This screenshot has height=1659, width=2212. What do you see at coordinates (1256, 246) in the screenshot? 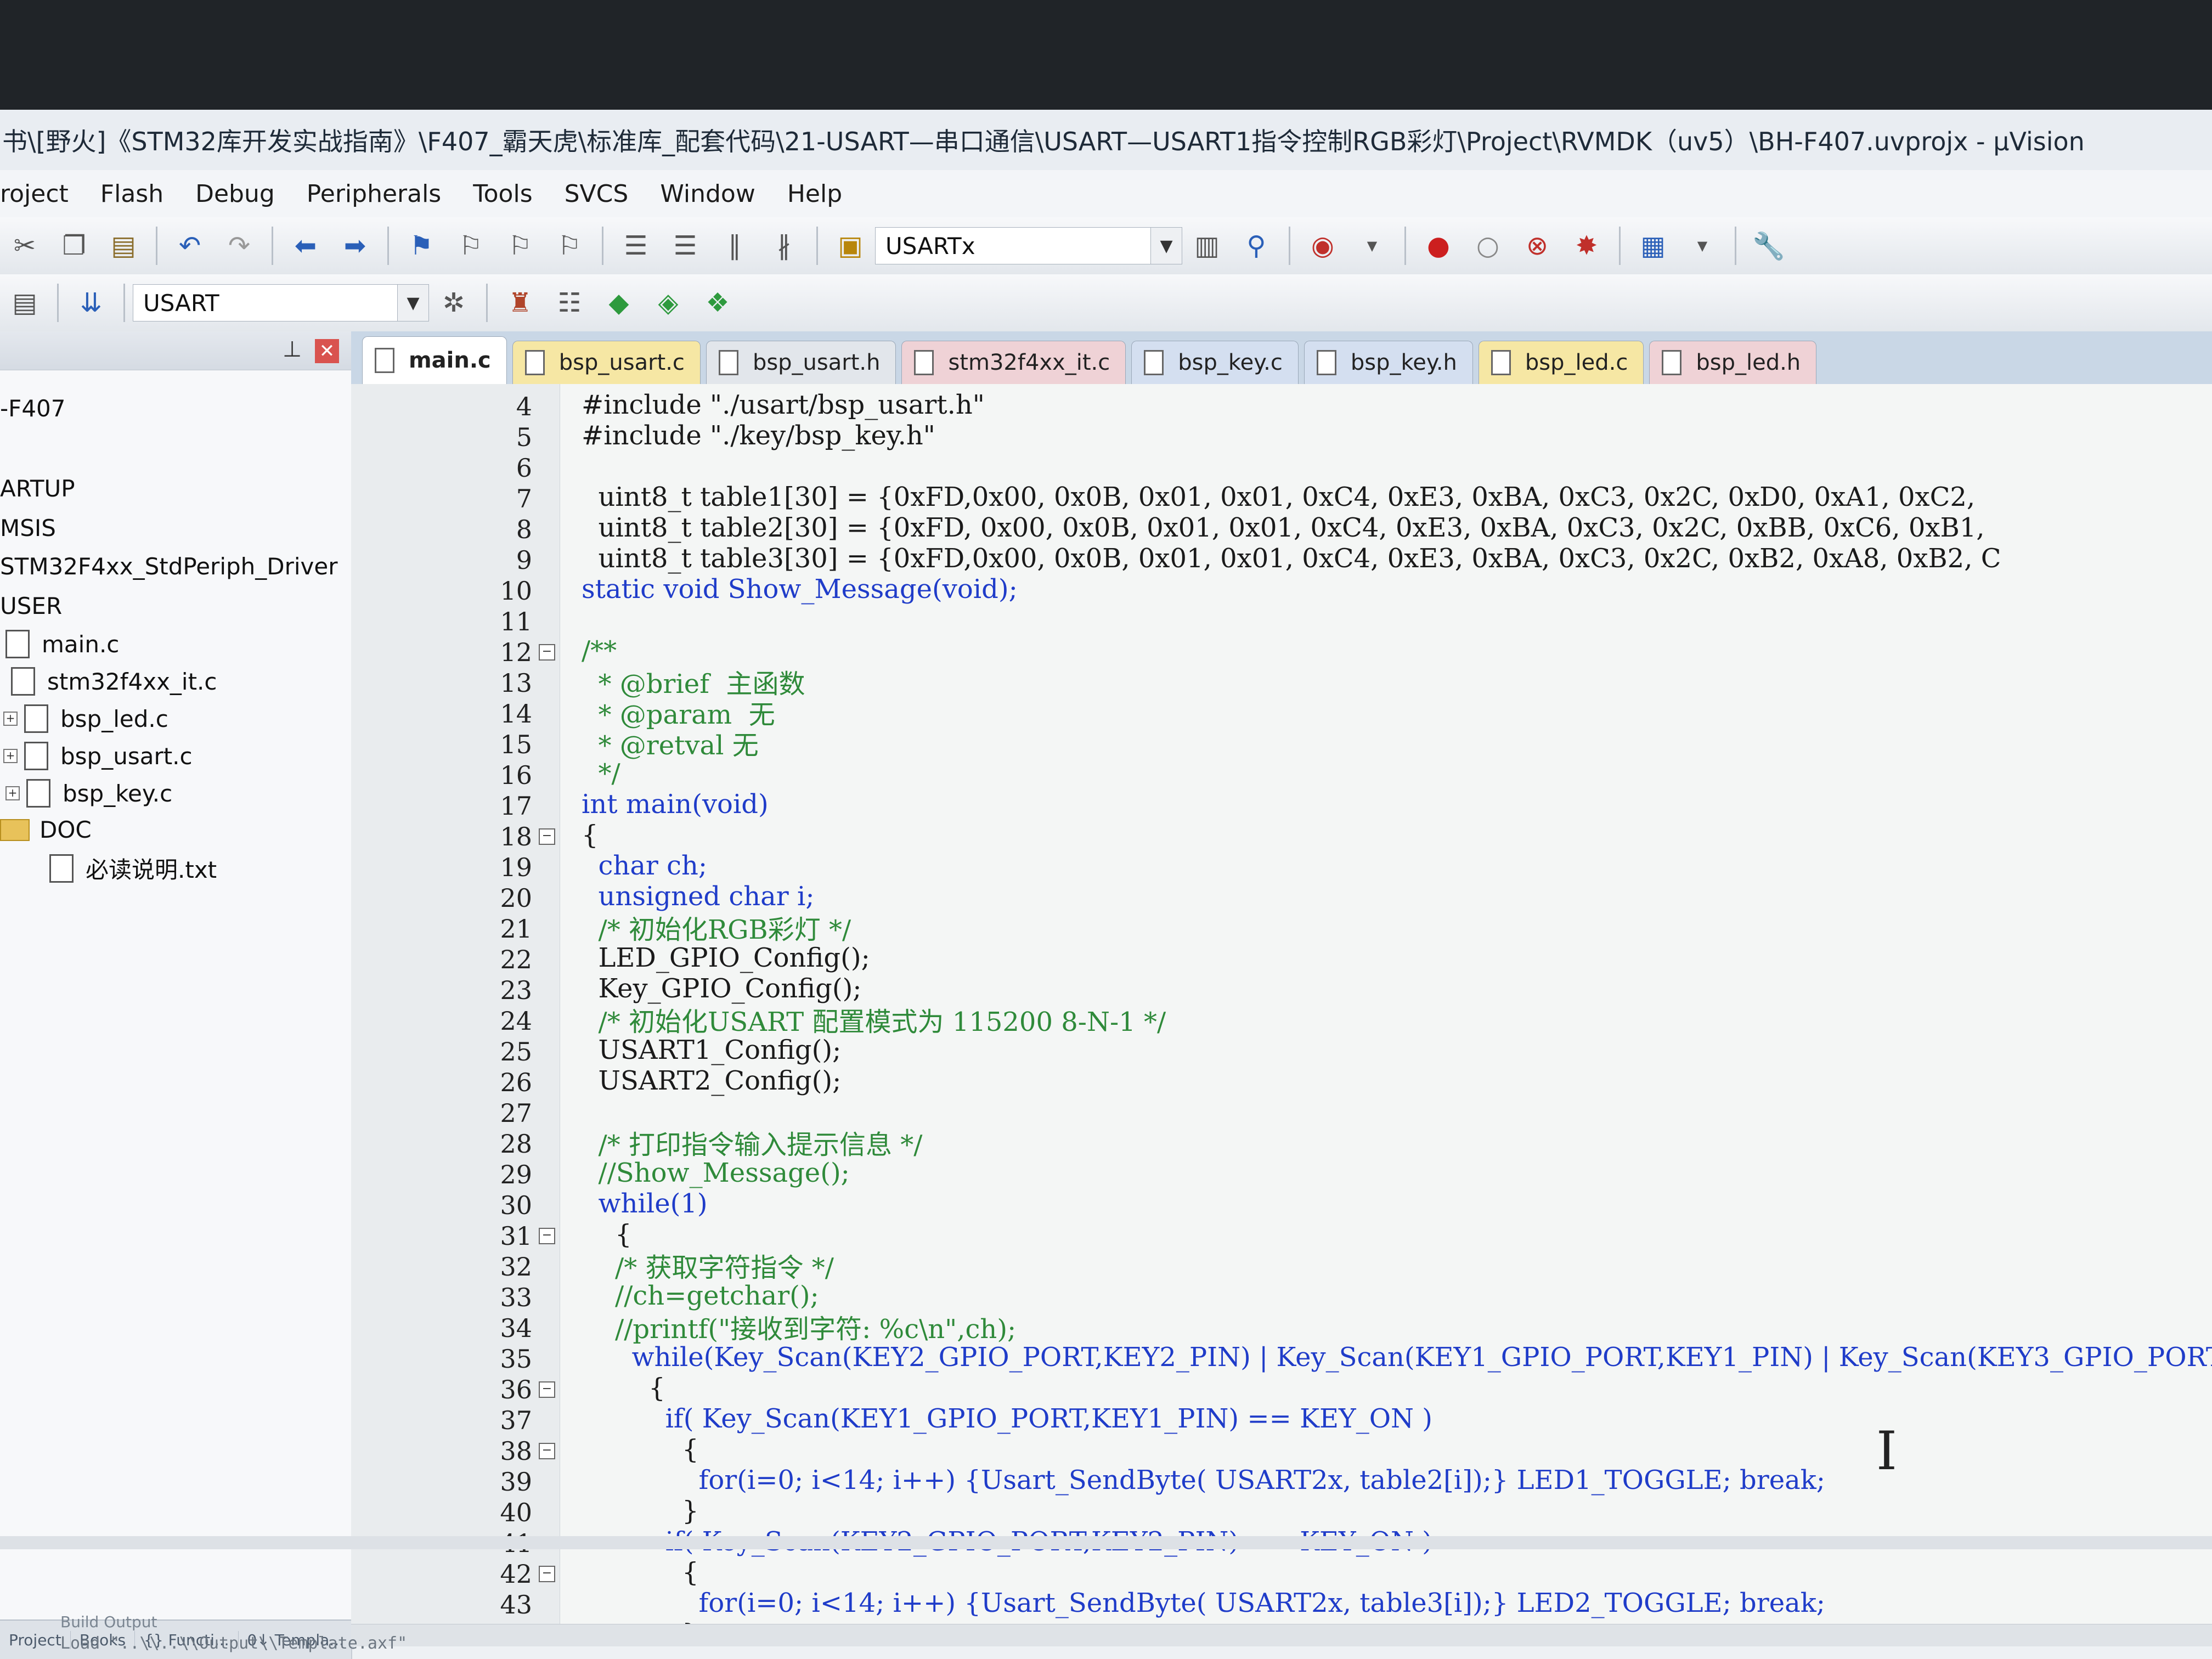
I see `find-icon: ⚲` at bounding box center [1256, 246].